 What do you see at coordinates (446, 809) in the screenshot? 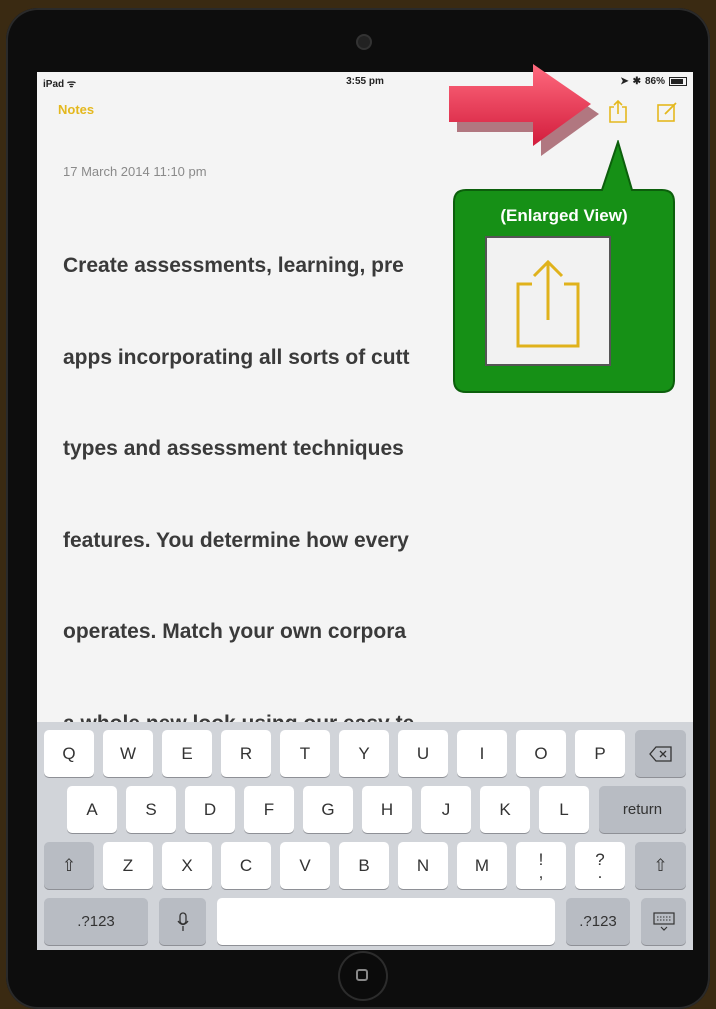
I see `key-j: J` at bounding box center [446, 809].